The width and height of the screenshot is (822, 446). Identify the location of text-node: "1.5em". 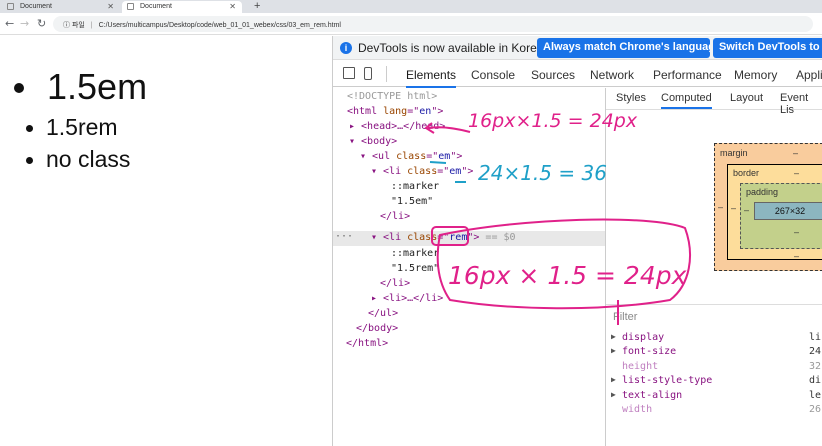
(412, 202).